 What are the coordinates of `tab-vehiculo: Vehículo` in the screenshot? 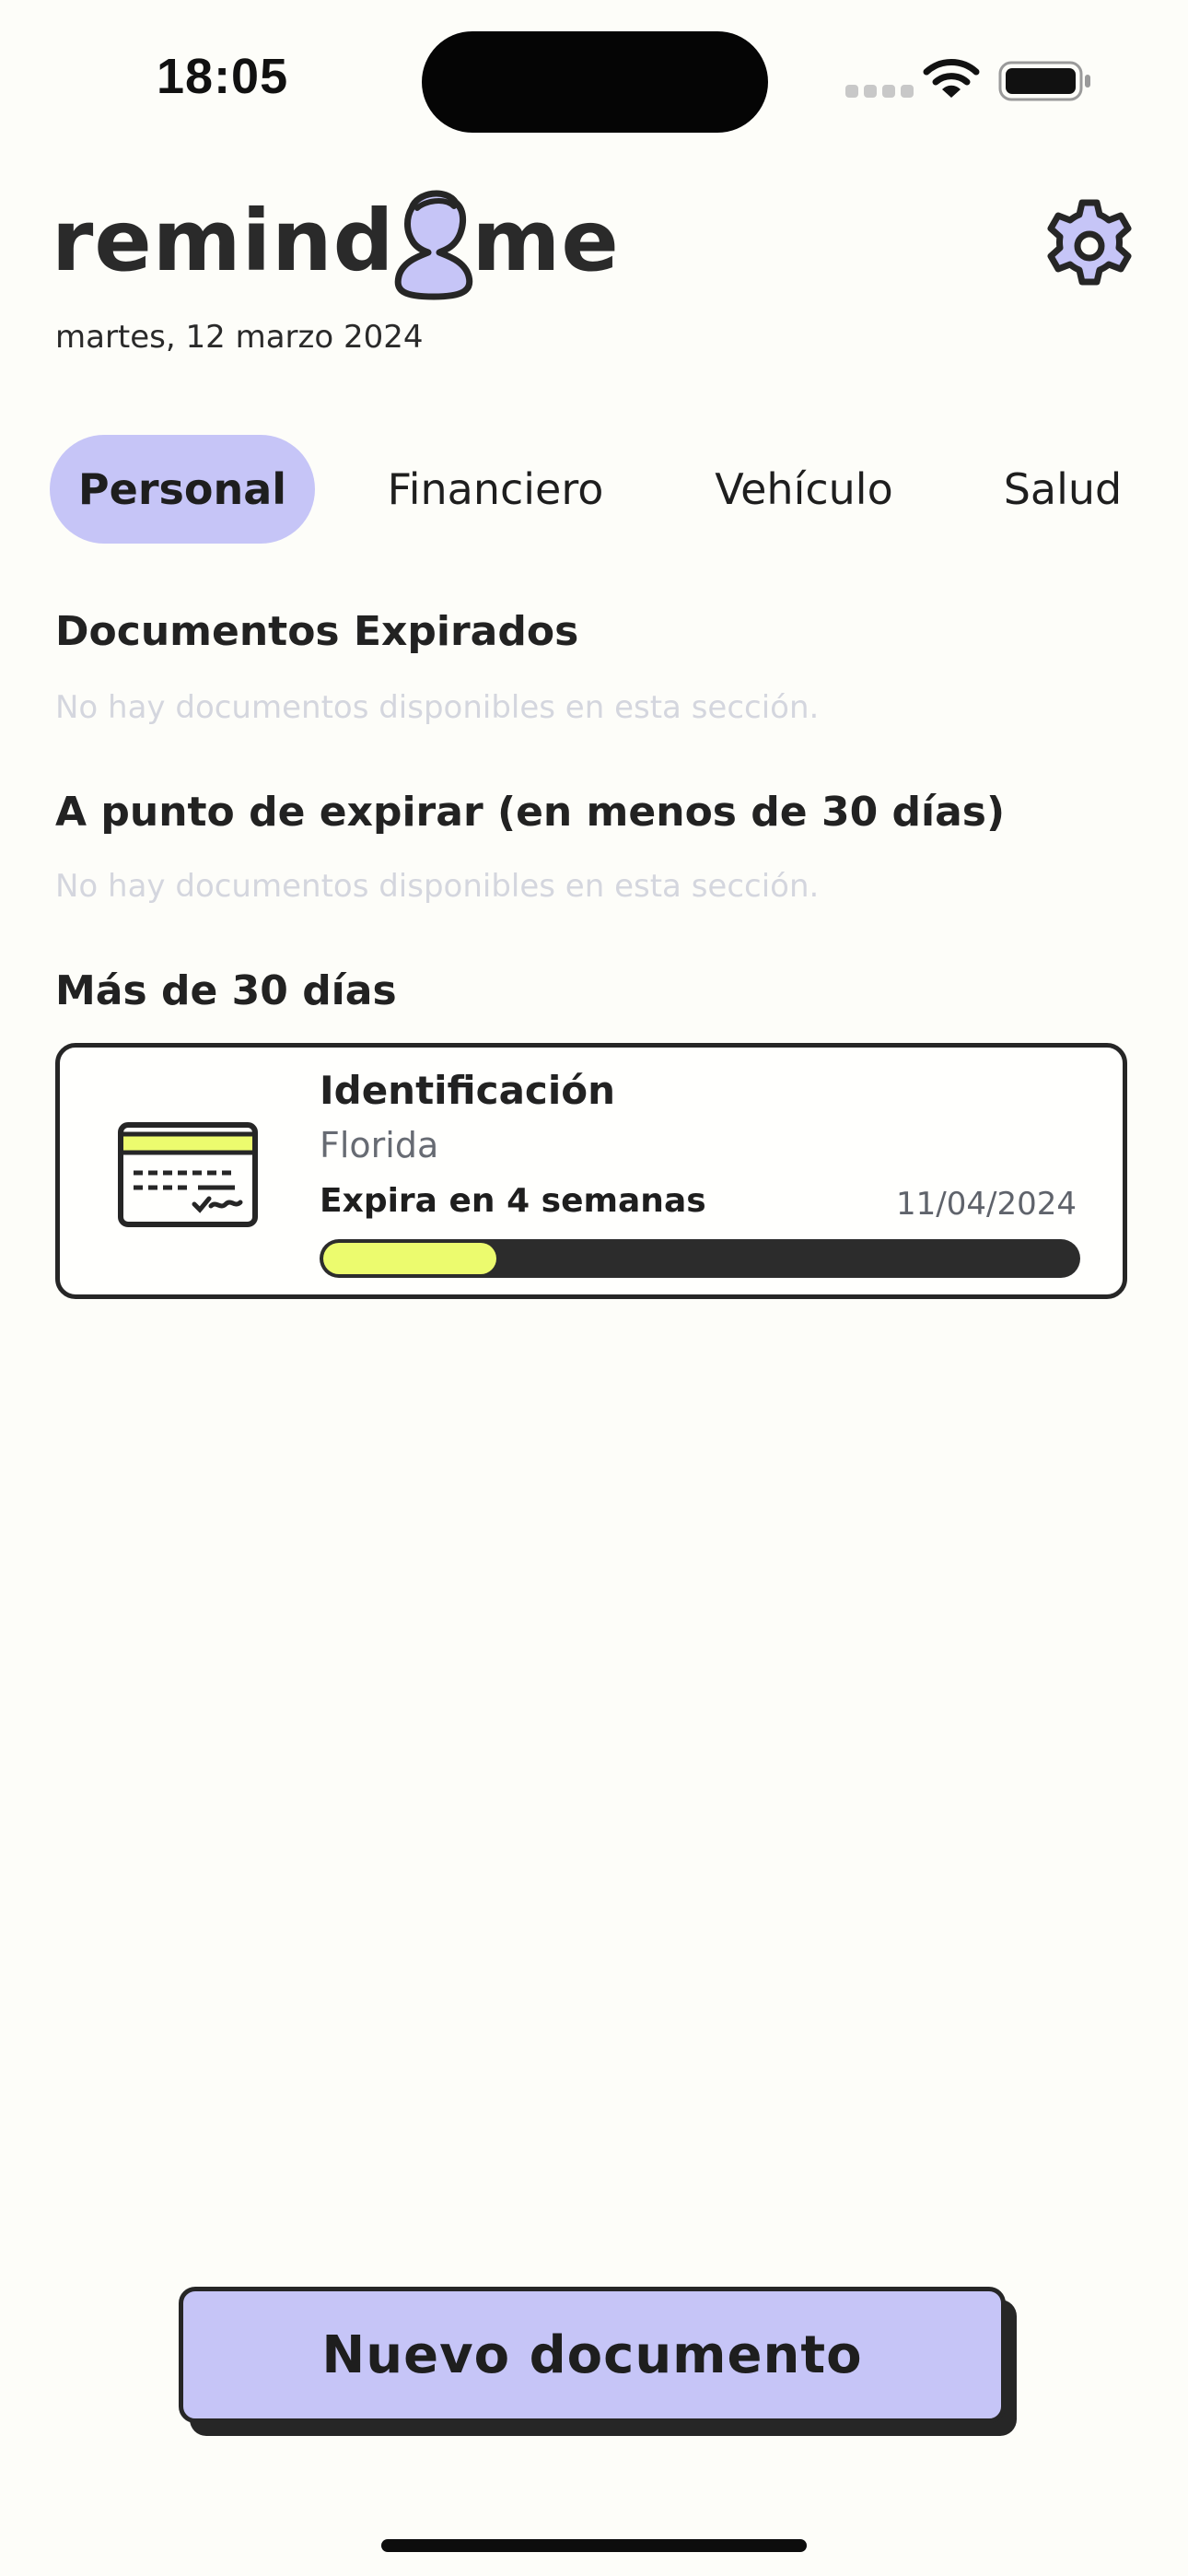 It's located at (804, 489).